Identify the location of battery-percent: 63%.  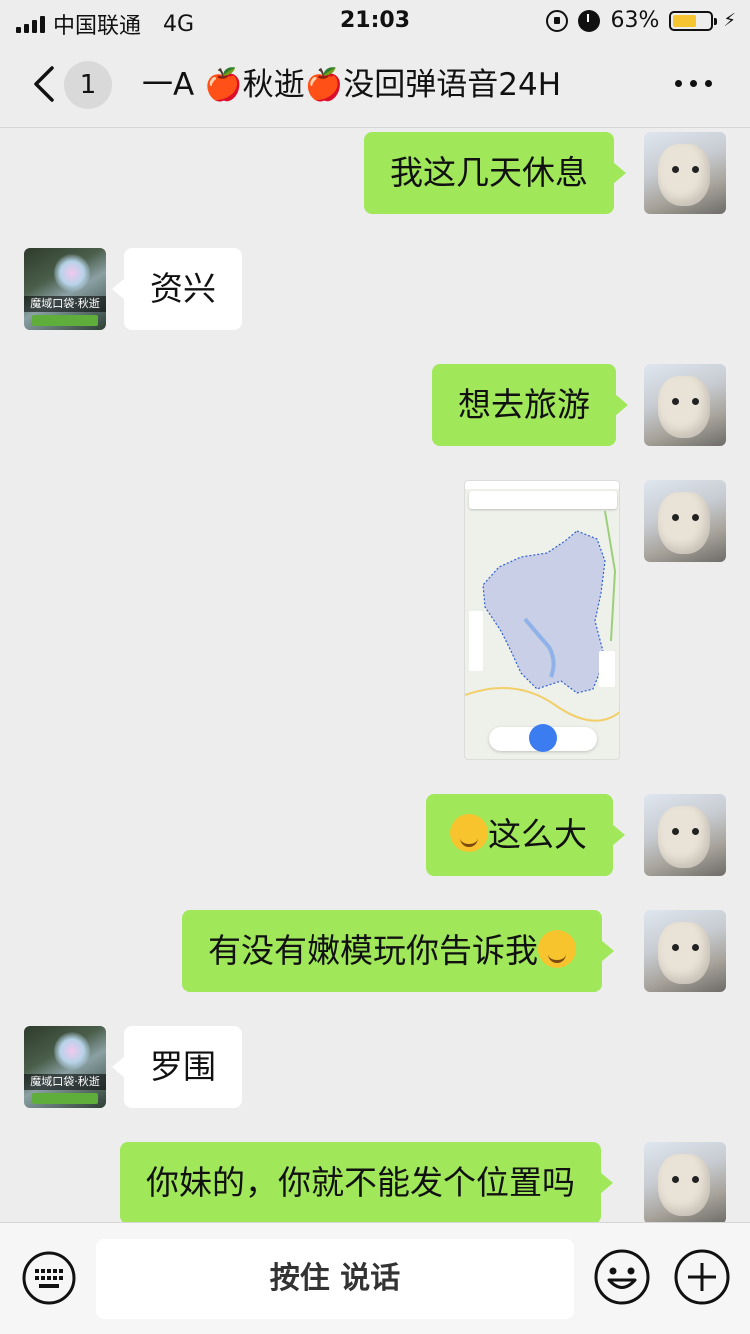
(635, 20).